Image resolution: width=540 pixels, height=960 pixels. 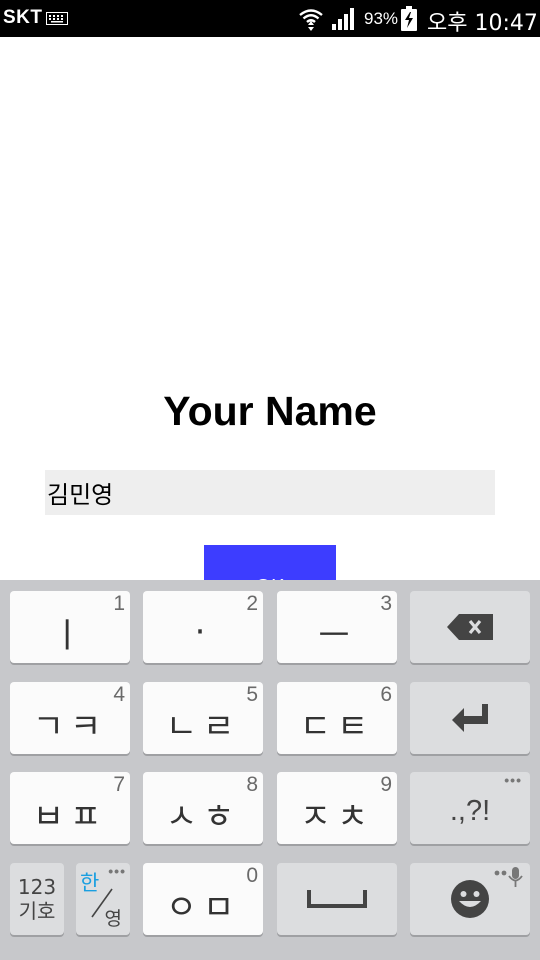 I want to click on symbols-label-line2: 기호, so click(x=37, y=911).